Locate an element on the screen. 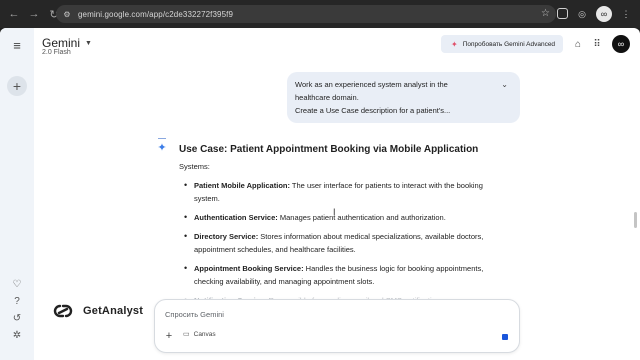  try-advanced-button: ✦ Попробовать Gemini Advanced is located at coordinates (502, 44).